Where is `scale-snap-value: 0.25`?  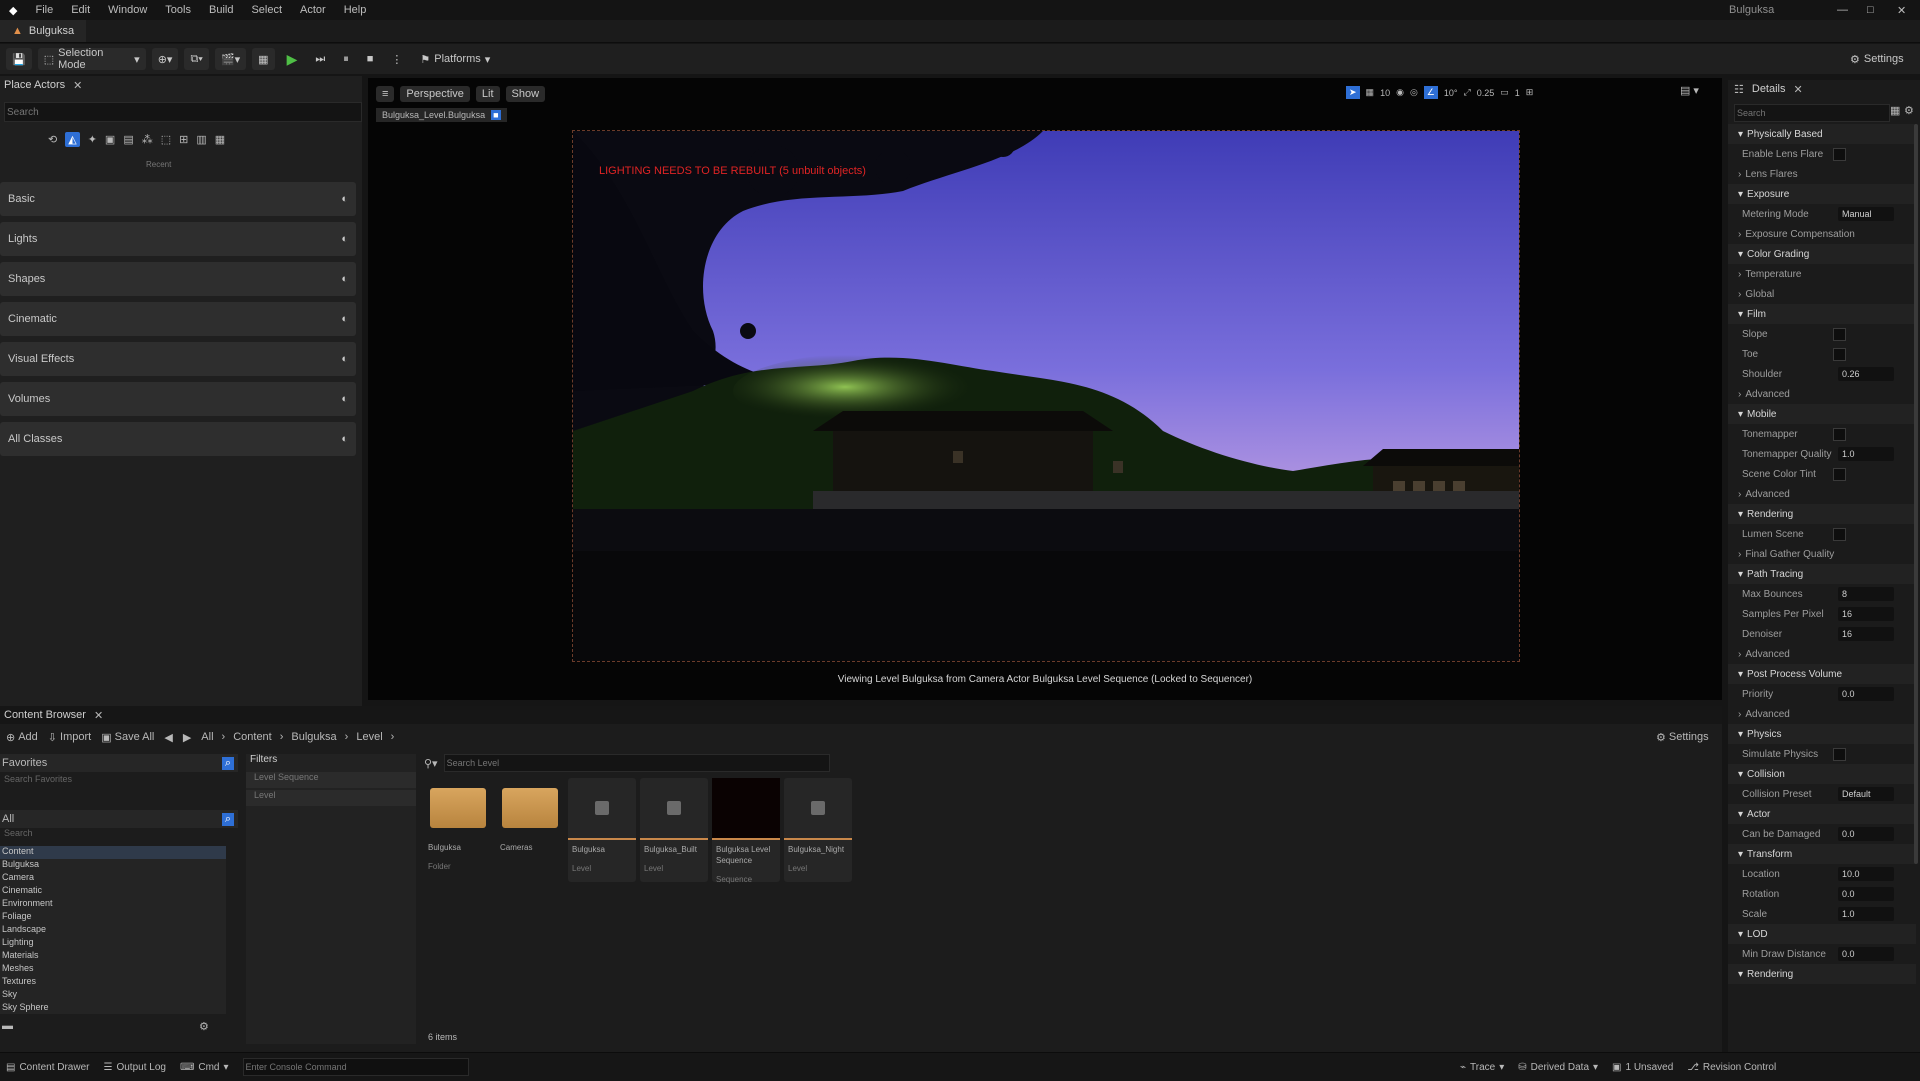
scale-snap-value: 0.25 is located at coordinates (1486, 93).